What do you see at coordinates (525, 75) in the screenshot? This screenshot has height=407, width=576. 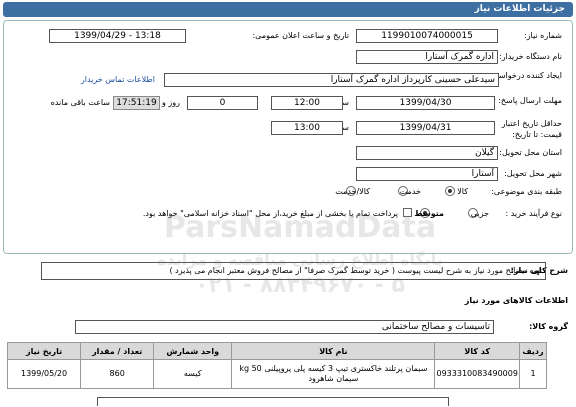 I see `creator-label: ایجاد کننده درخواست:` at bounding box center [525, 75].